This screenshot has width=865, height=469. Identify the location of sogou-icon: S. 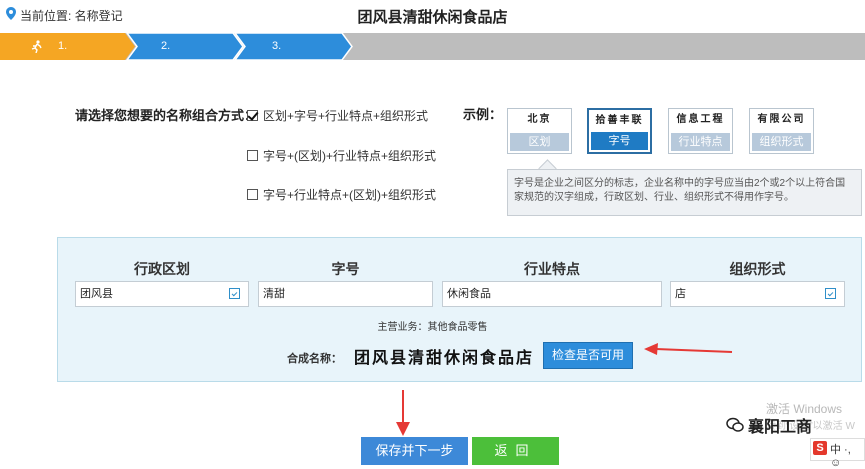
(820, 448).